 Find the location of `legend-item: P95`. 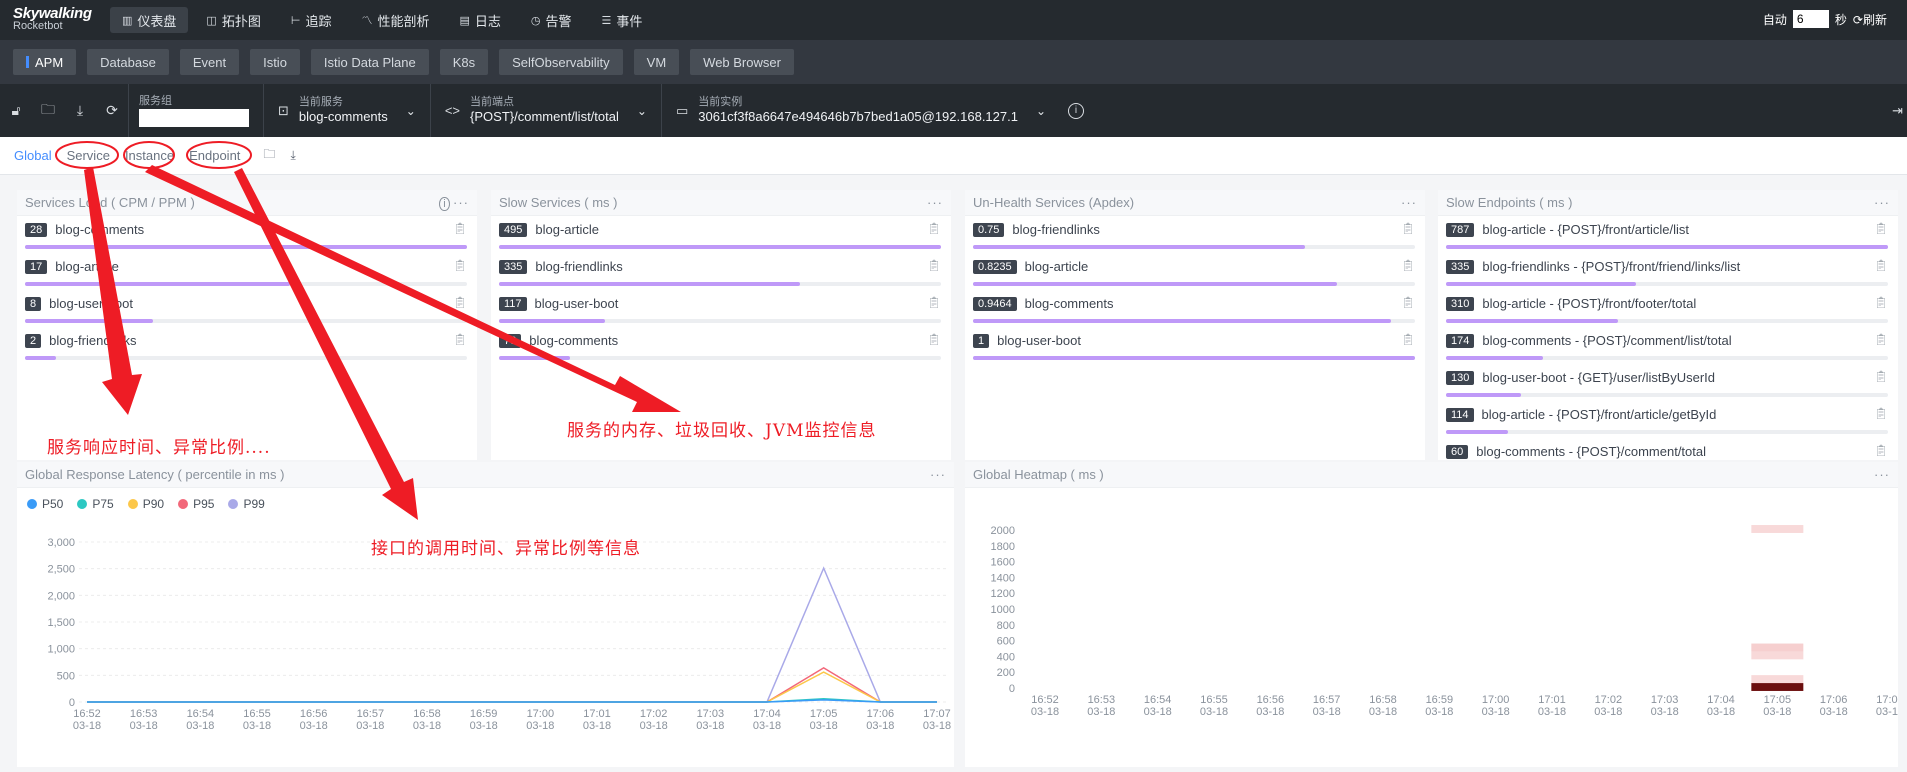

legend-item: P95 is located at coordinates (196, 504).